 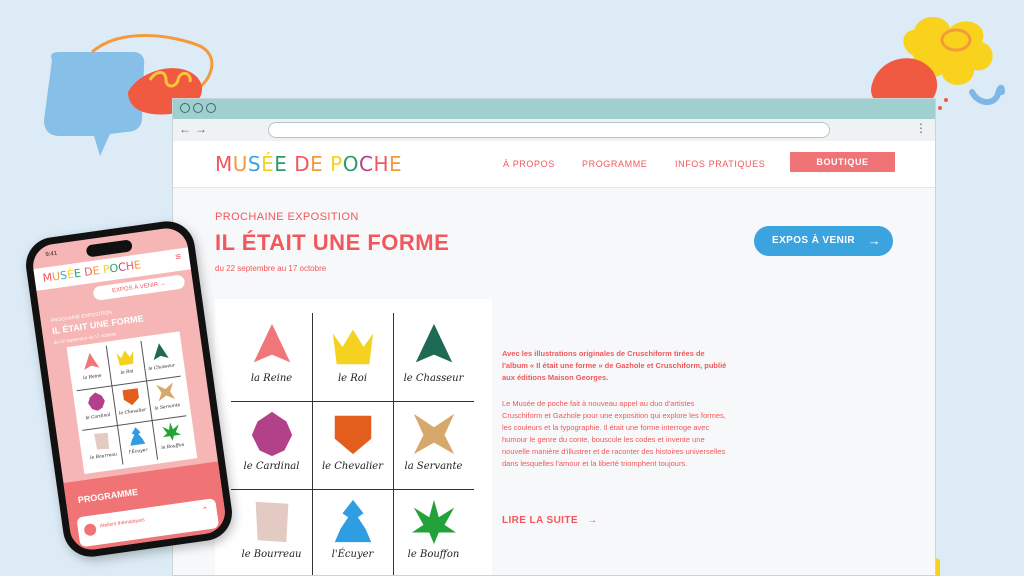 I want to click on illustration-card: le Chevalier, so click(x=352, y=445).